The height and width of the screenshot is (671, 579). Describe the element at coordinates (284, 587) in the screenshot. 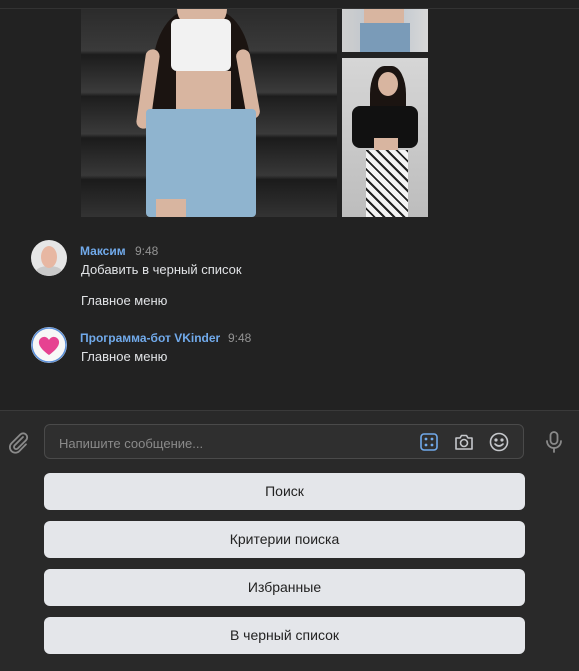

I see `keyboard-button-favorites: Избранные` at that location.